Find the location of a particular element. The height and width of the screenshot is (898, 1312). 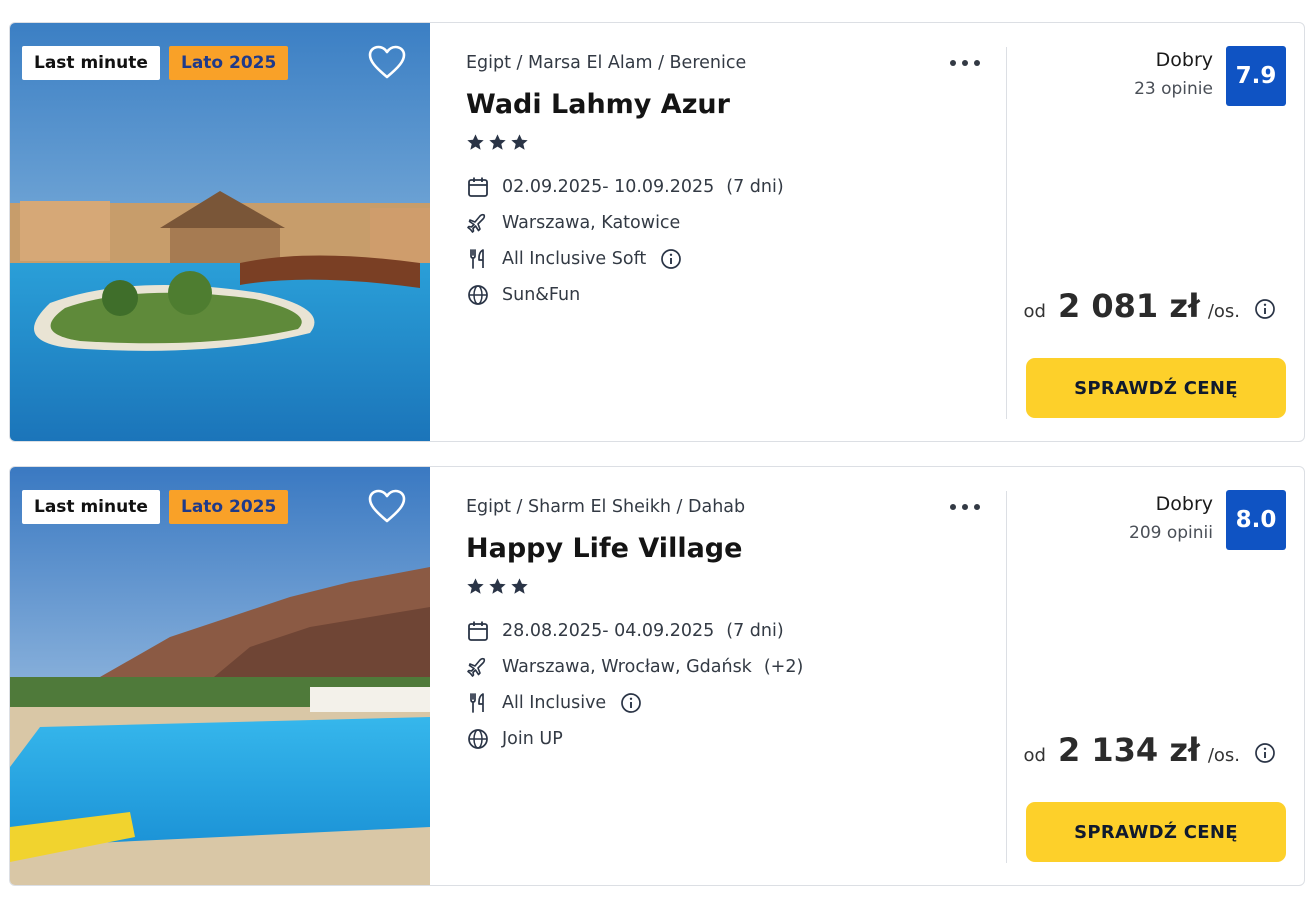

concept-row: Join UP is located at coordinates (514, 739).